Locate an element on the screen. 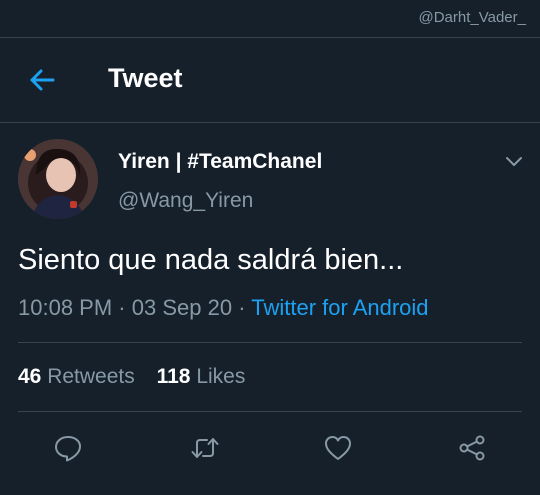  avatar is located at coordinates (58, 179).